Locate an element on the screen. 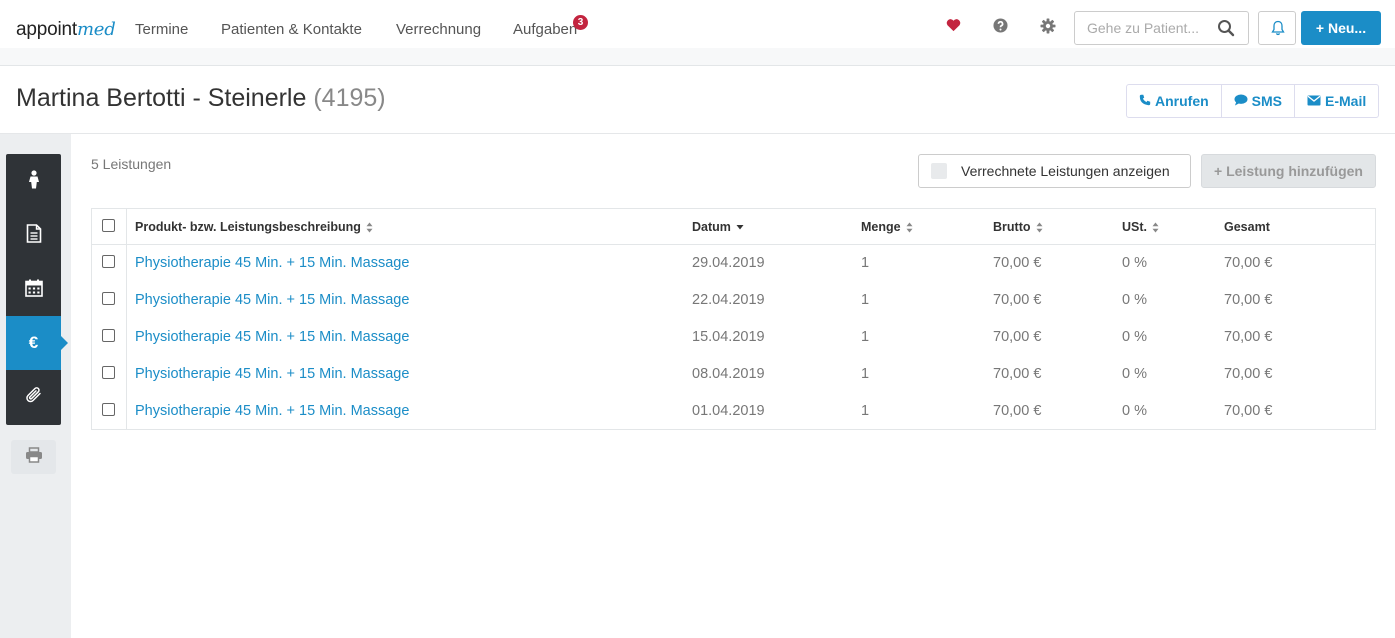 The width and height of the screenshot is (1395, 638). column-header-date: Datum is located at coordinates (718, 227).